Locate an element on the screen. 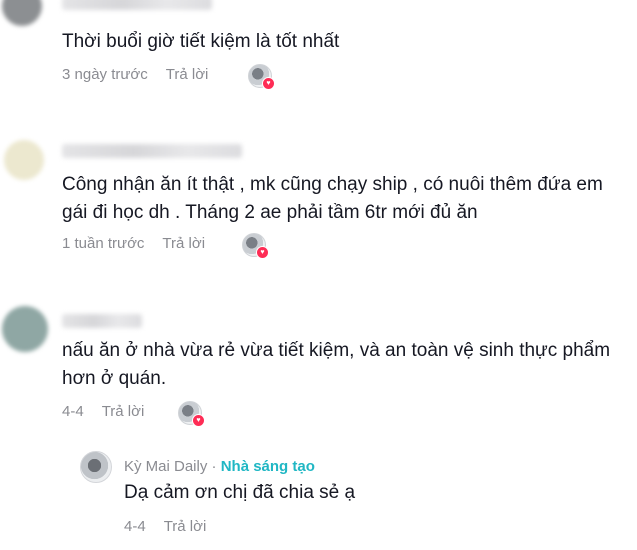 The image size is (637, 550). comment-time: 4-4 is located at coordinates (73, 411).